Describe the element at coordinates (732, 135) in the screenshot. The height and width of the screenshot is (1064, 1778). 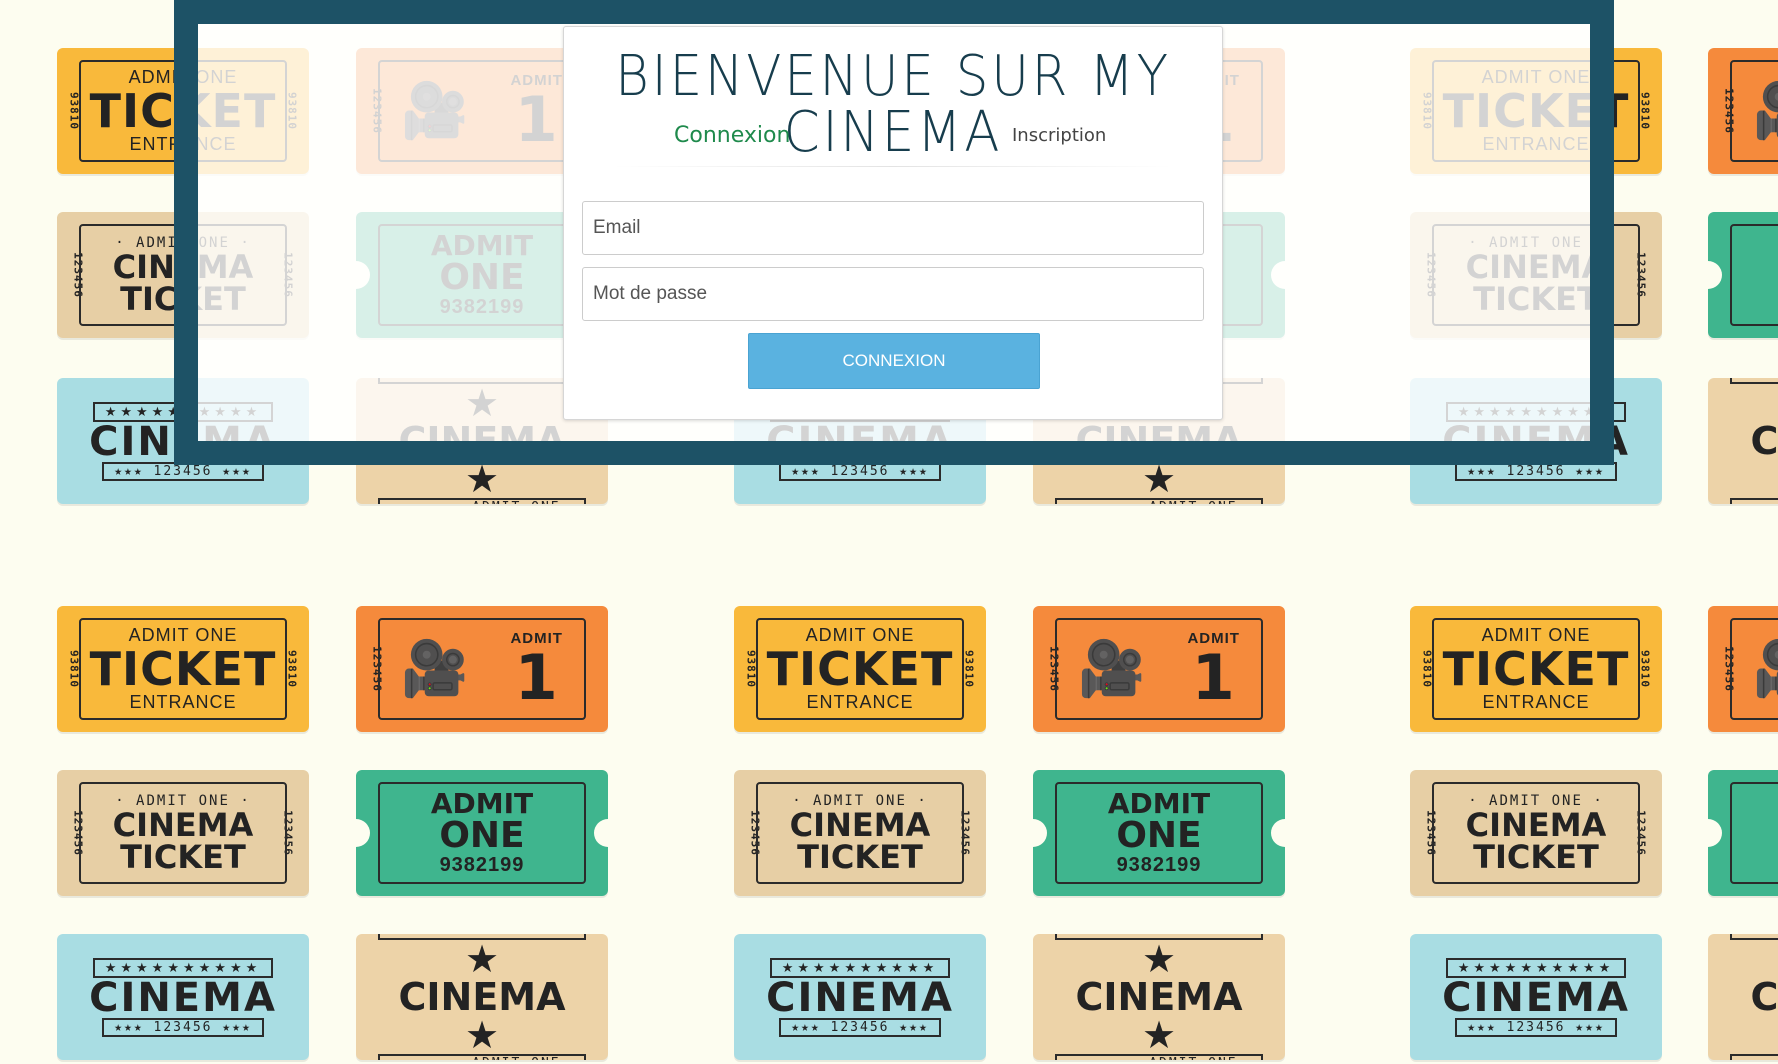
I see `tab-login: Connexion` at that location.